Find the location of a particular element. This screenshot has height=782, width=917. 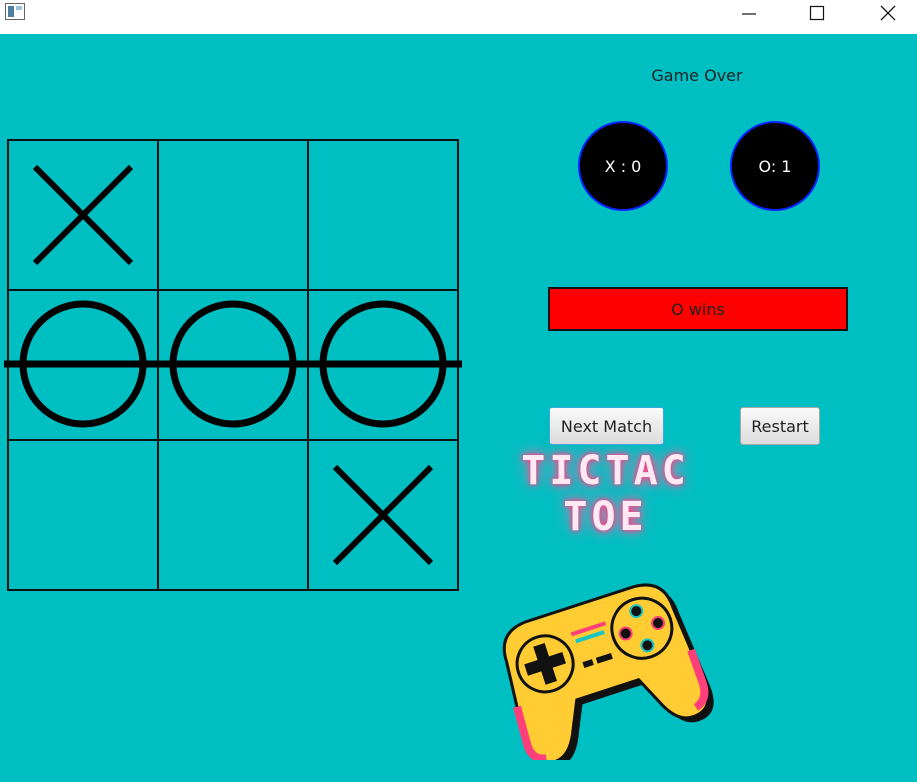

close-icon is located at coordinates (888, 13).